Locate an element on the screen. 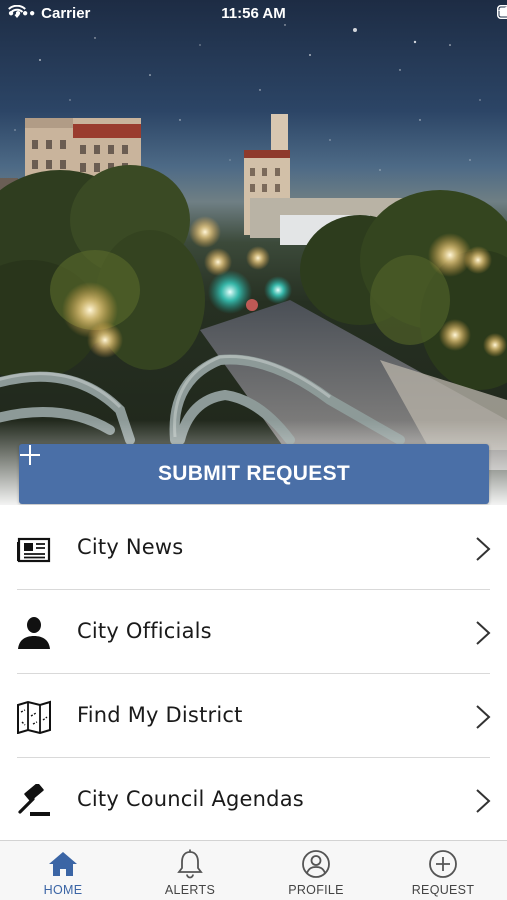 This screenshot has width=507, height=900. tab-label: HOME is located at coordinates (63, 890).